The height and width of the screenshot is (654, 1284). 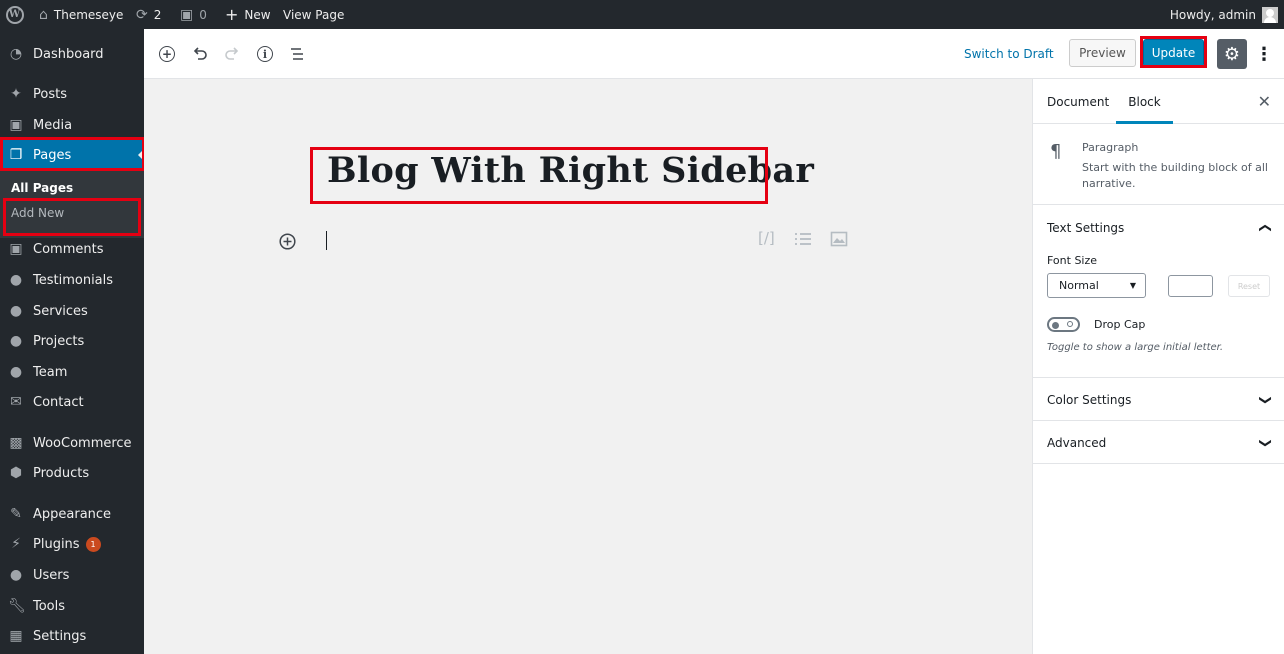 I want to click on info-icon: i, so click(x=265, y=54).